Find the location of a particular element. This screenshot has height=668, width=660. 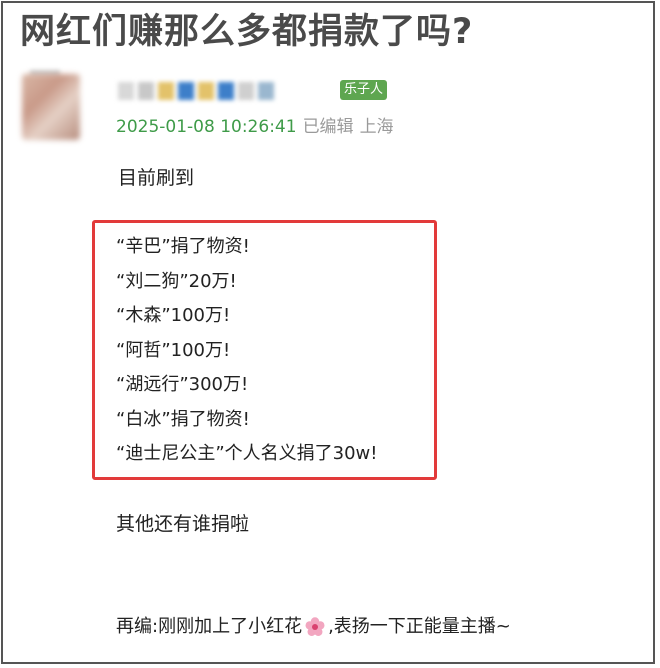

user-level-badge: 乐子人 is located at coordinates (364, 90).